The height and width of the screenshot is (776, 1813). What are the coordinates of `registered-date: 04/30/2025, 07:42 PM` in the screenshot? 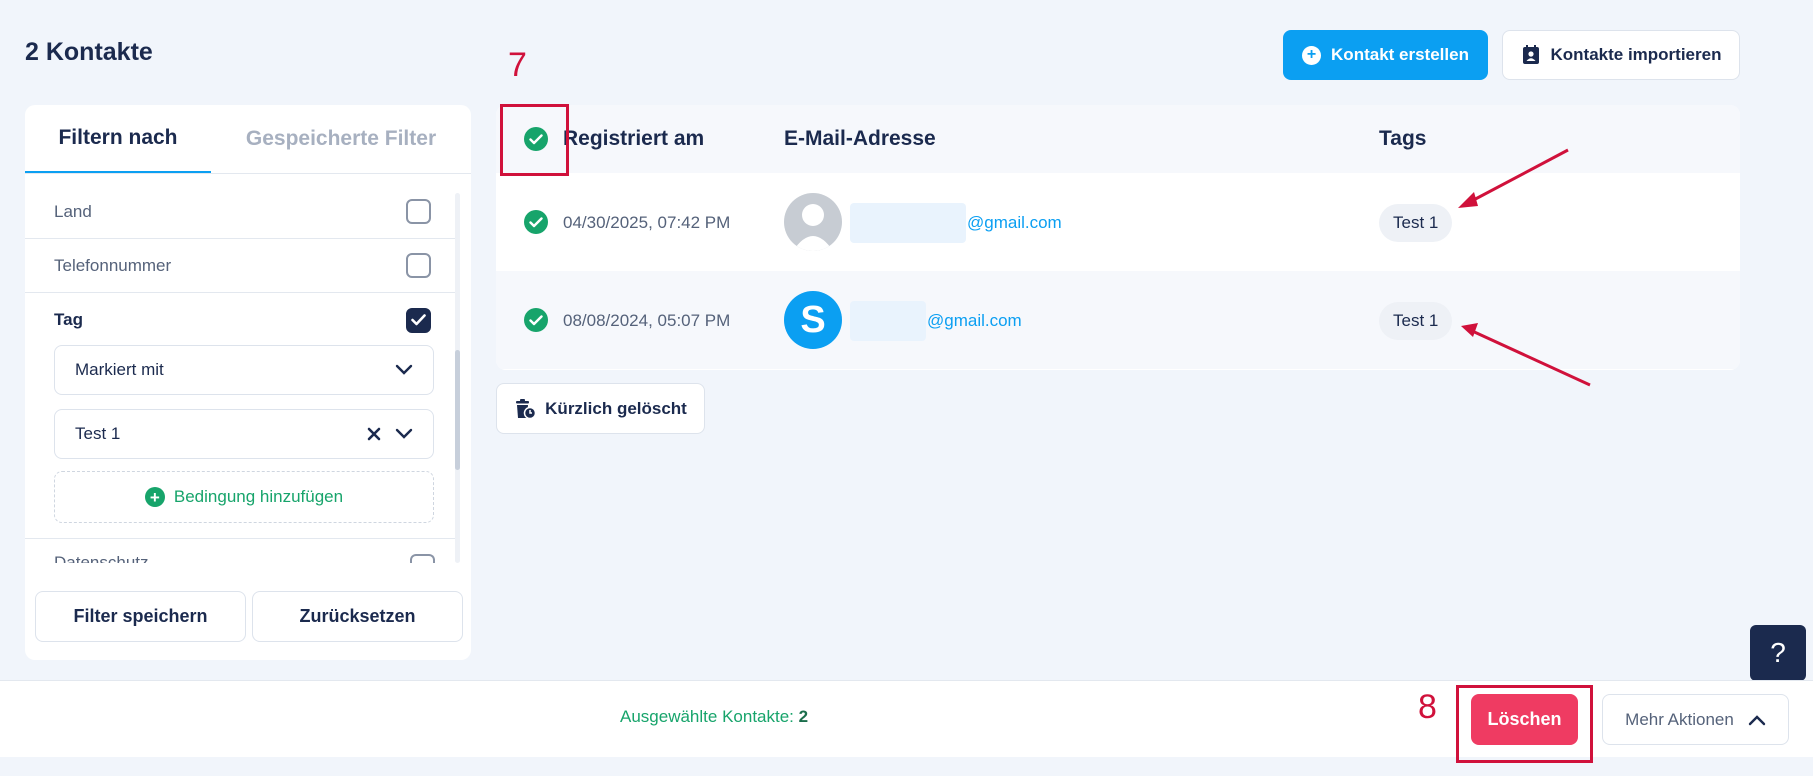 It's located at (647, 222).